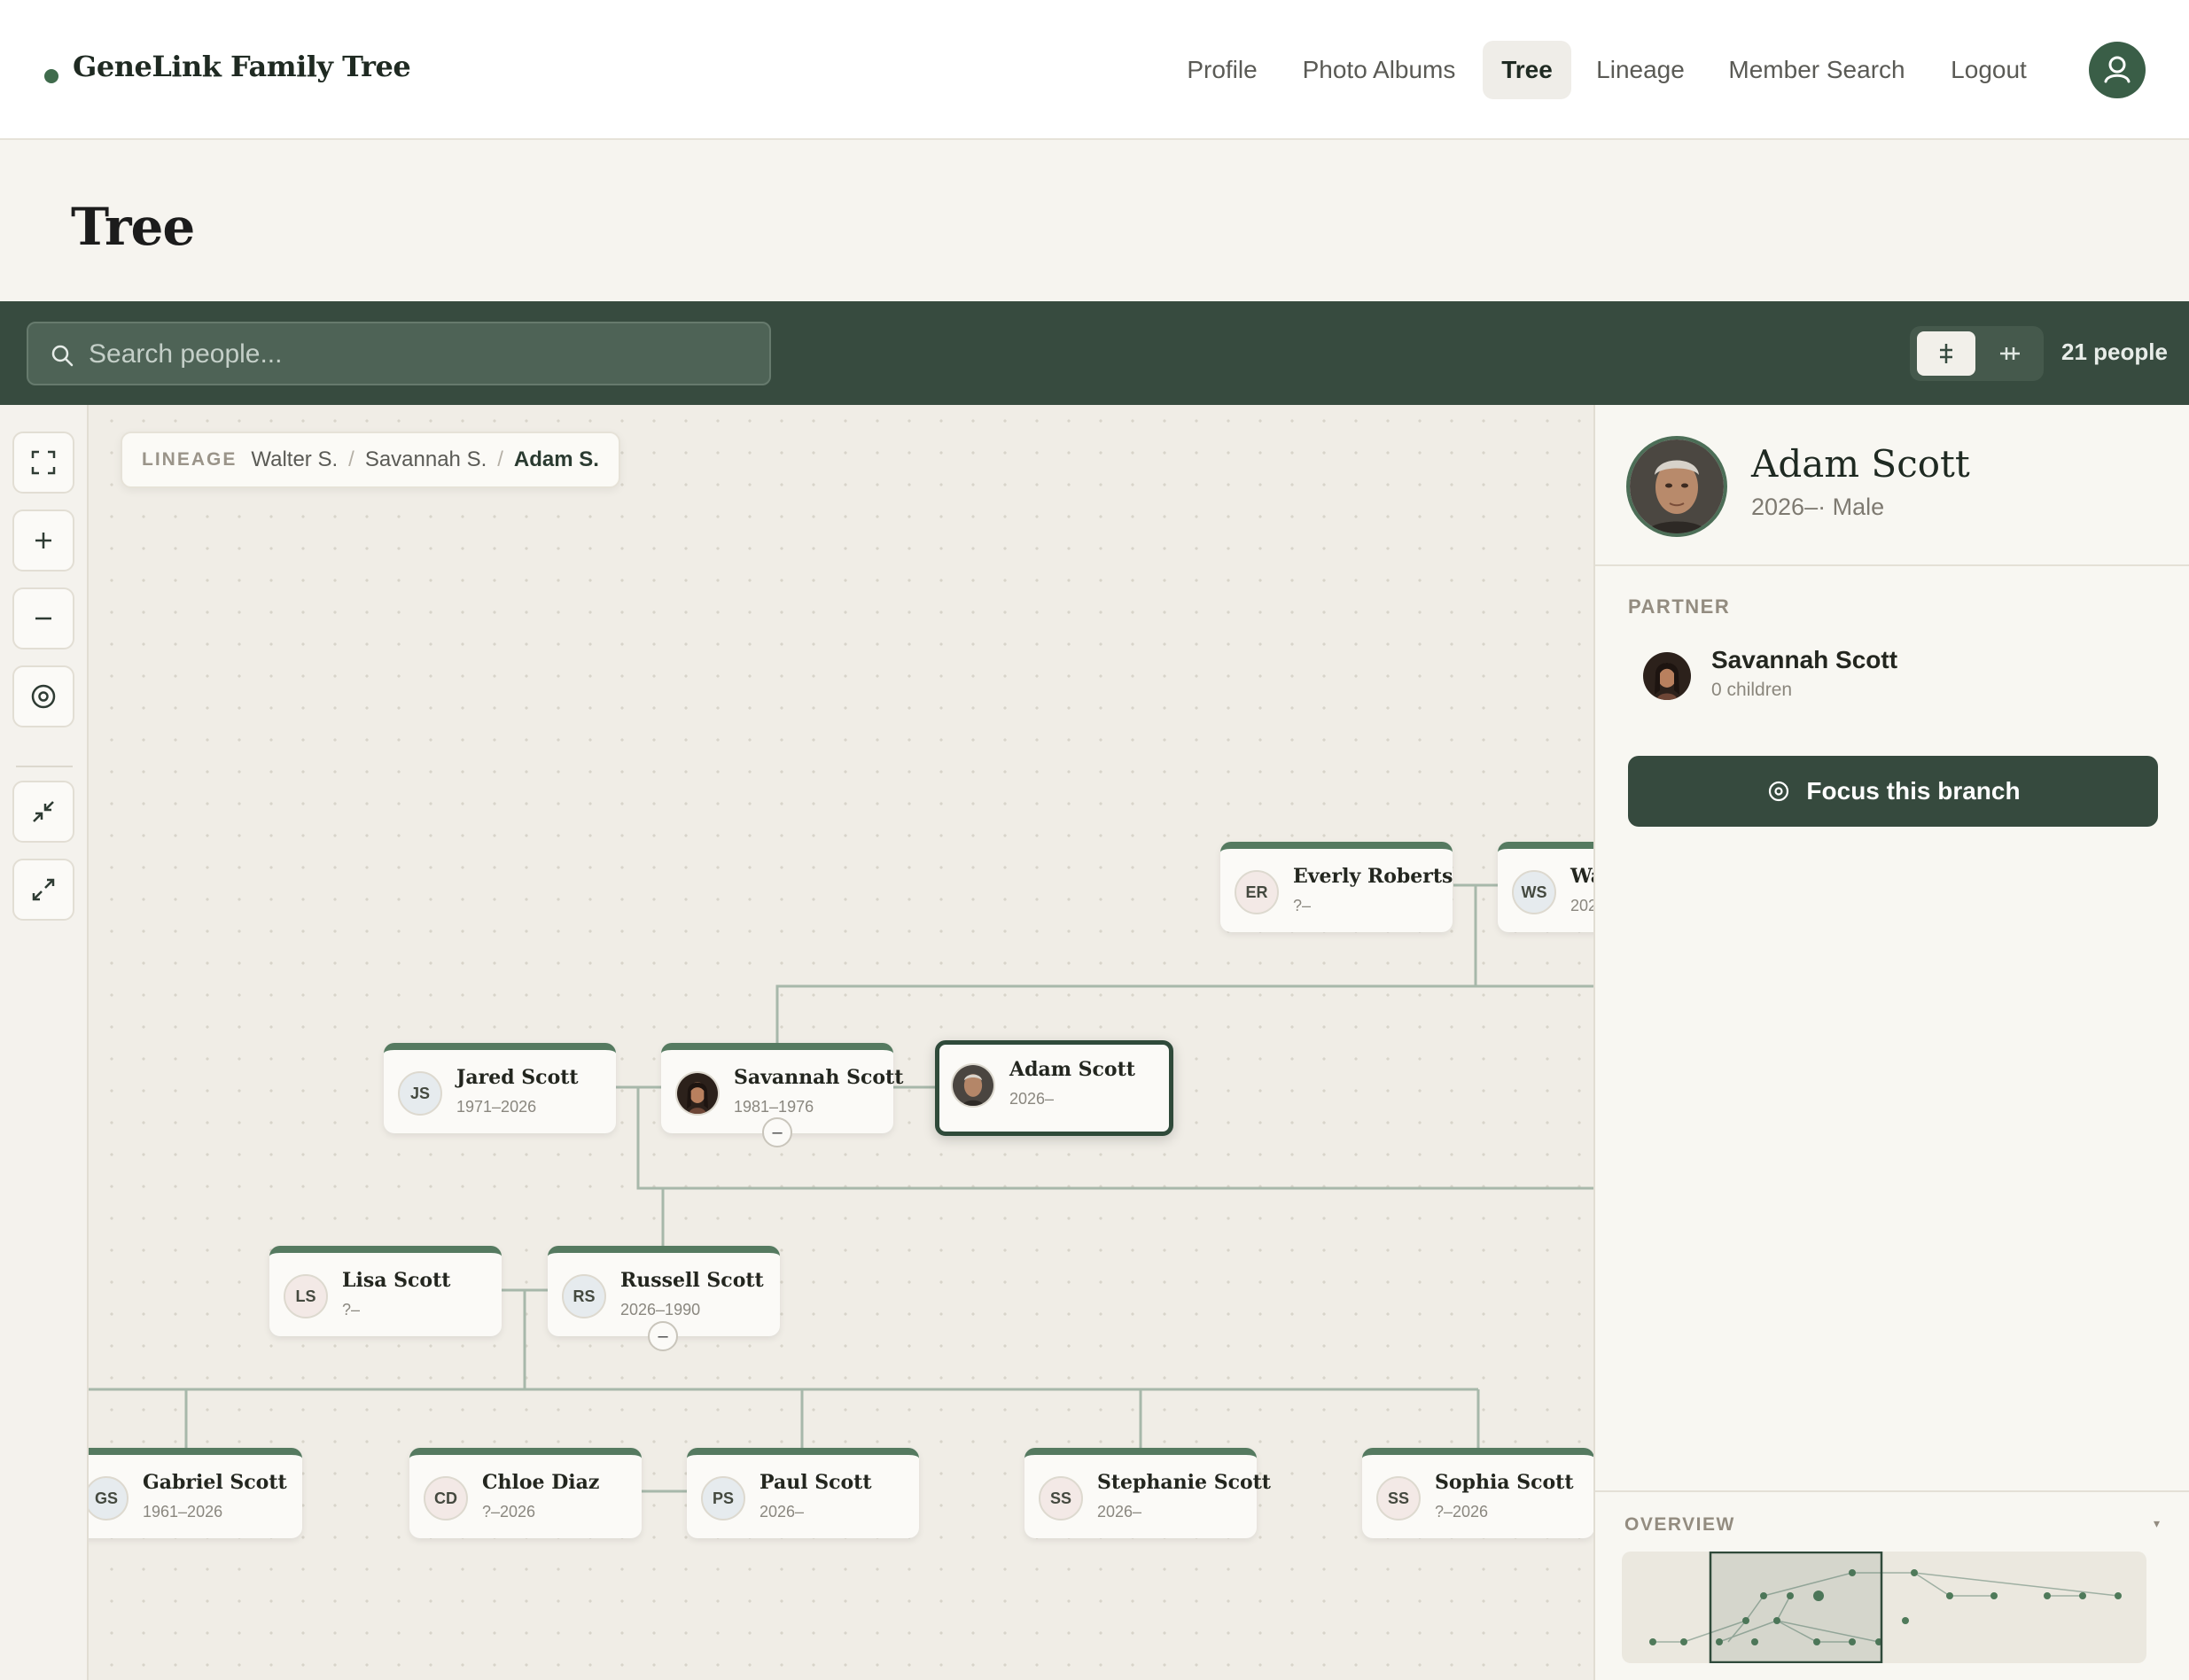 Image resolution: width=2189 pixels, height=1680 pixels. I want to click on nav-photo-albums: Photo Albums, so click(1379, 70).